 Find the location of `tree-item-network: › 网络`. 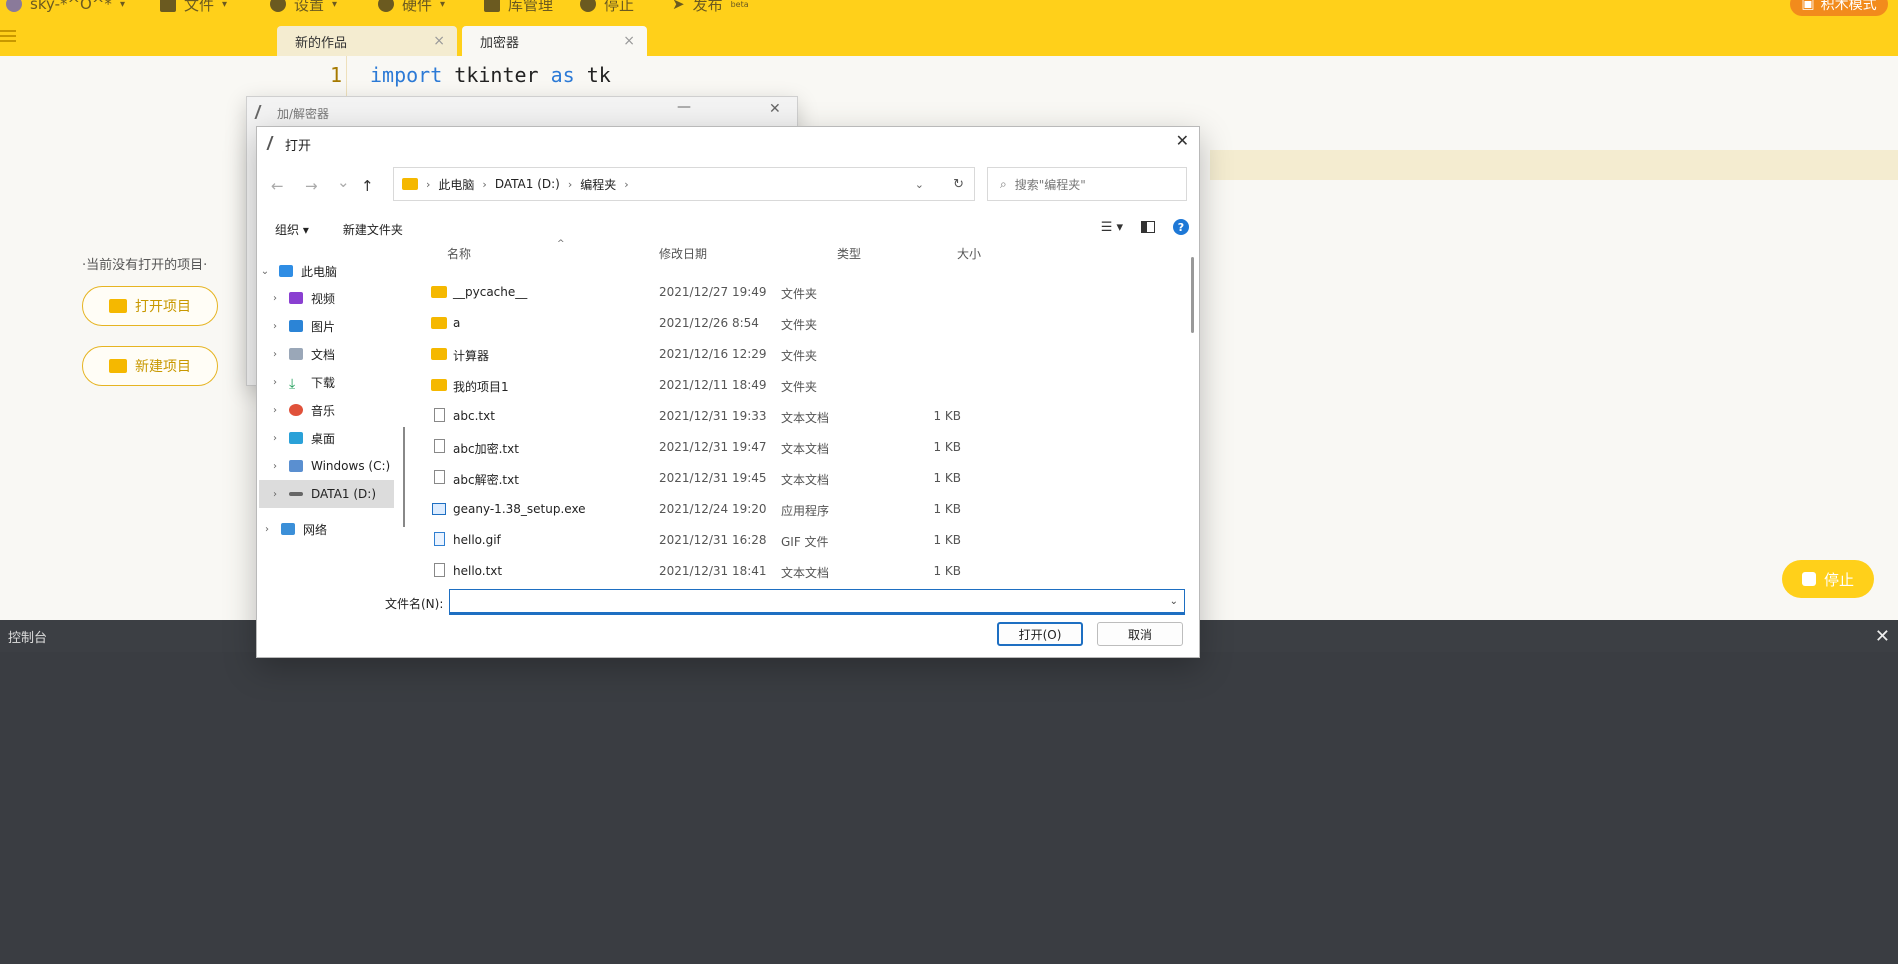

tree-item-network: › 网络 is located at coordinates (294, 529).